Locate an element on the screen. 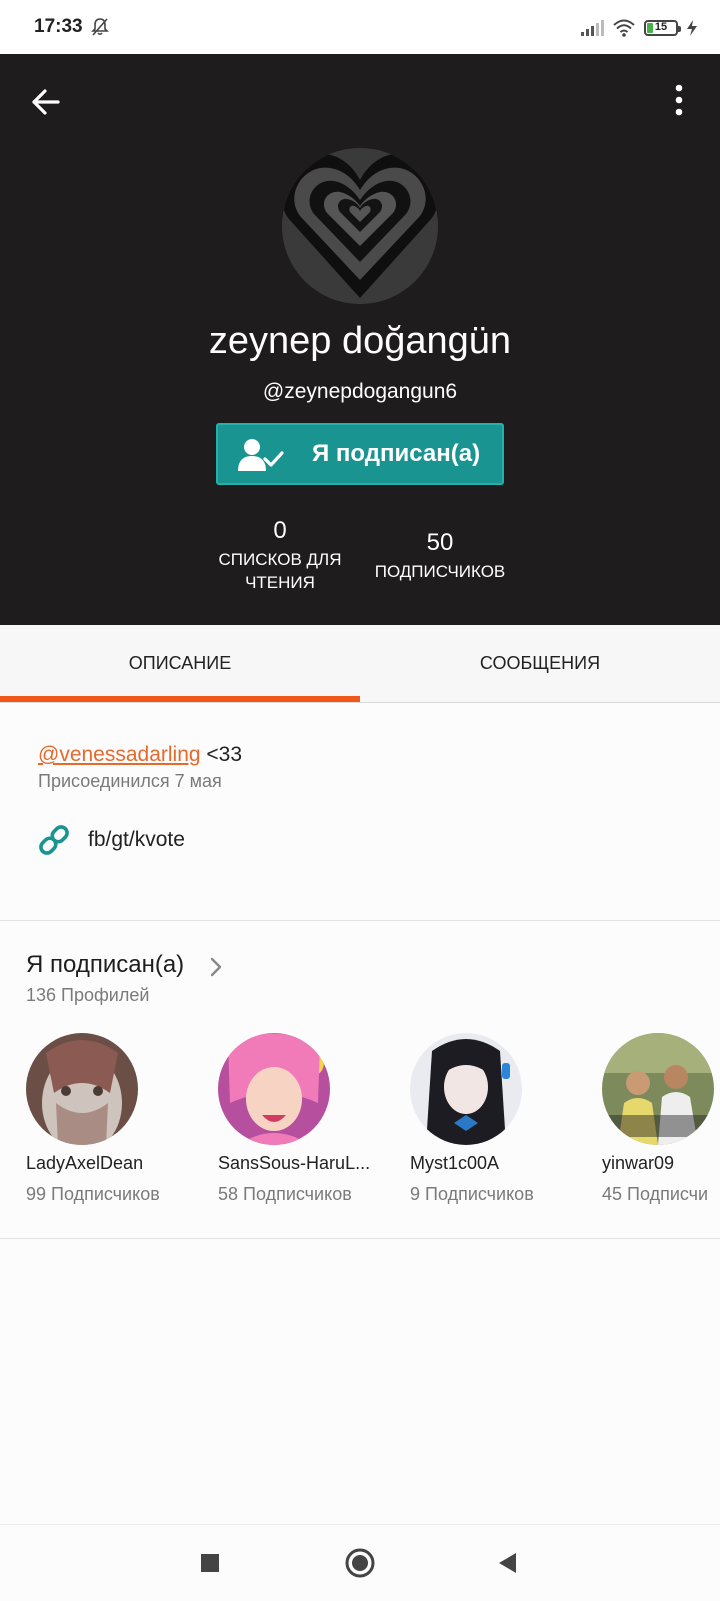  following-user-card: LadyAxelDean 99 Подписчиков is located at coordinates (111, 1119).